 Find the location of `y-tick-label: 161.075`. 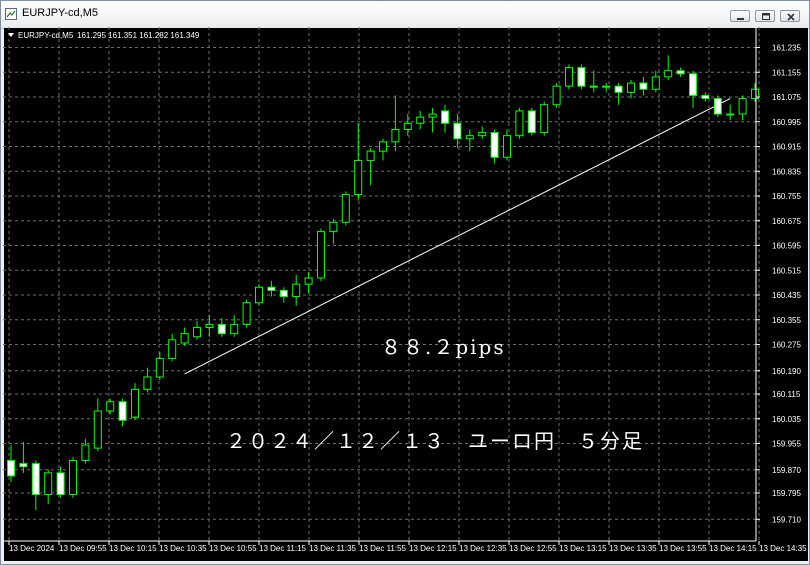

y-tick-label: 161.075 is located at coordinates (786, 97).